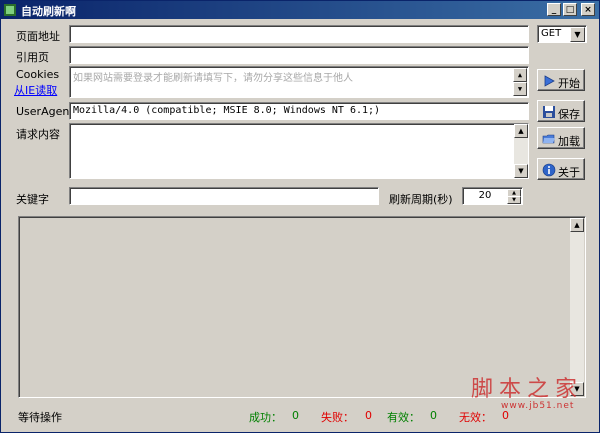  Describe the element at coordinates (213, 78) in the screenshot. I see `cookies-hint: 如果网站需要登录才能刷新请填写下，请勿分享这些信息于他人` at that location.